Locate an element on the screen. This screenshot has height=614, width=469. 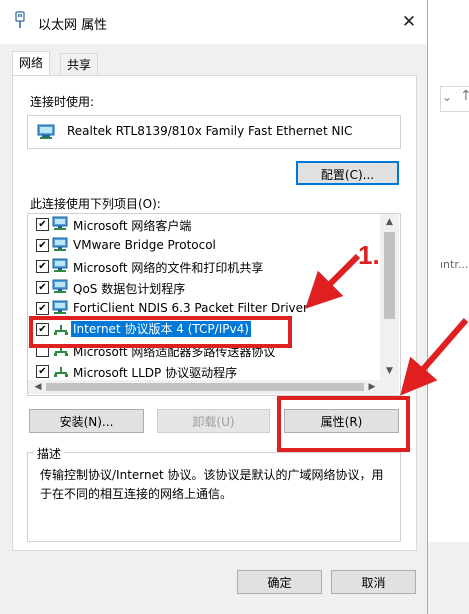
protocol-icon is located at coordinates (61, 371).